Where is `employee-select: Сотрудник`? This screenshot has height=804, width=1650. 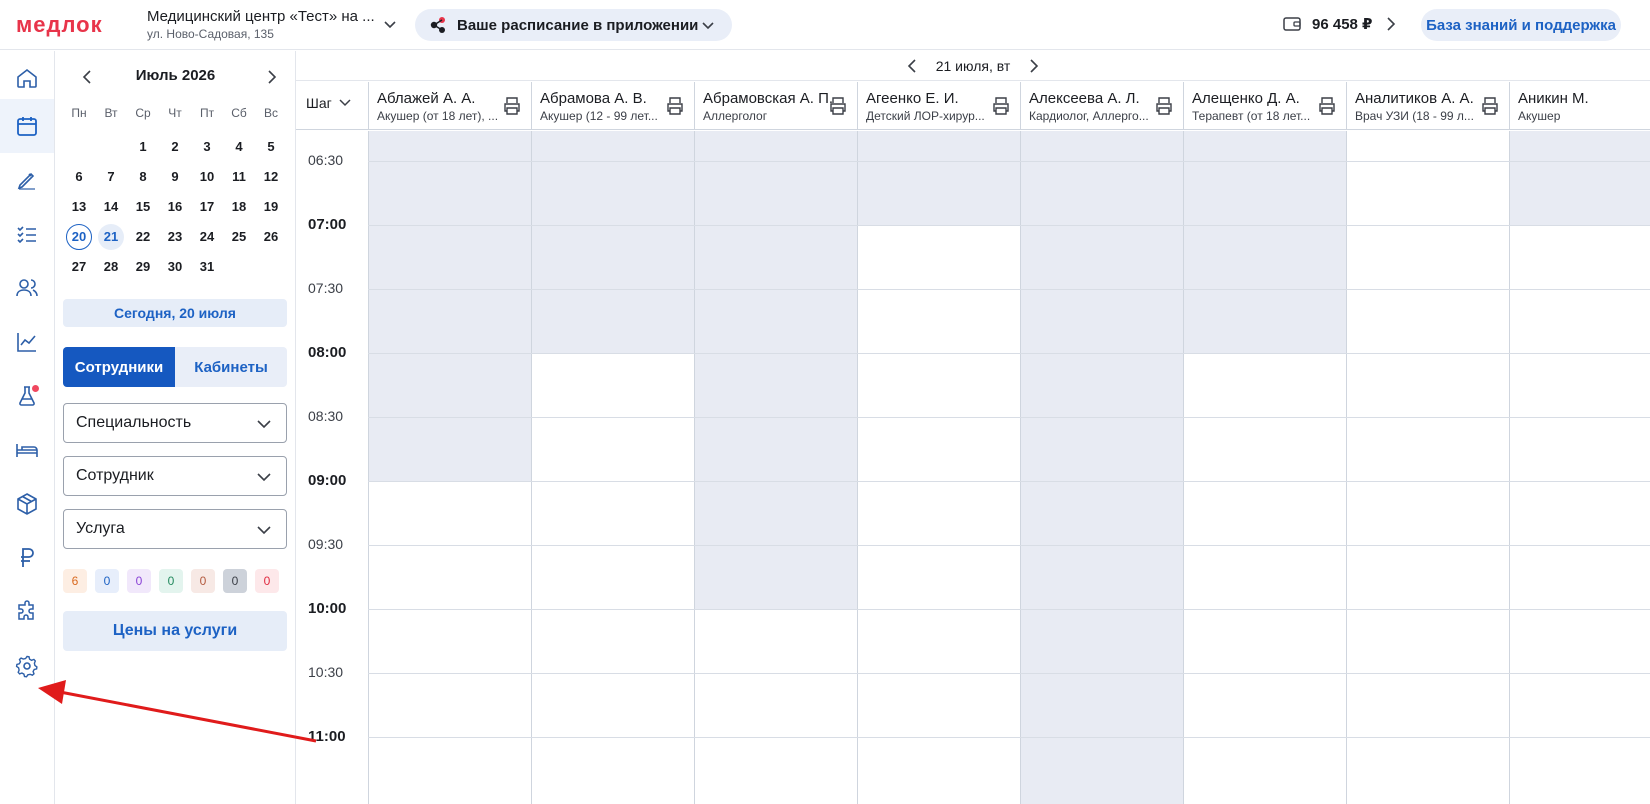
employee-select: Сотрудник is located at coordinates (175, 476).